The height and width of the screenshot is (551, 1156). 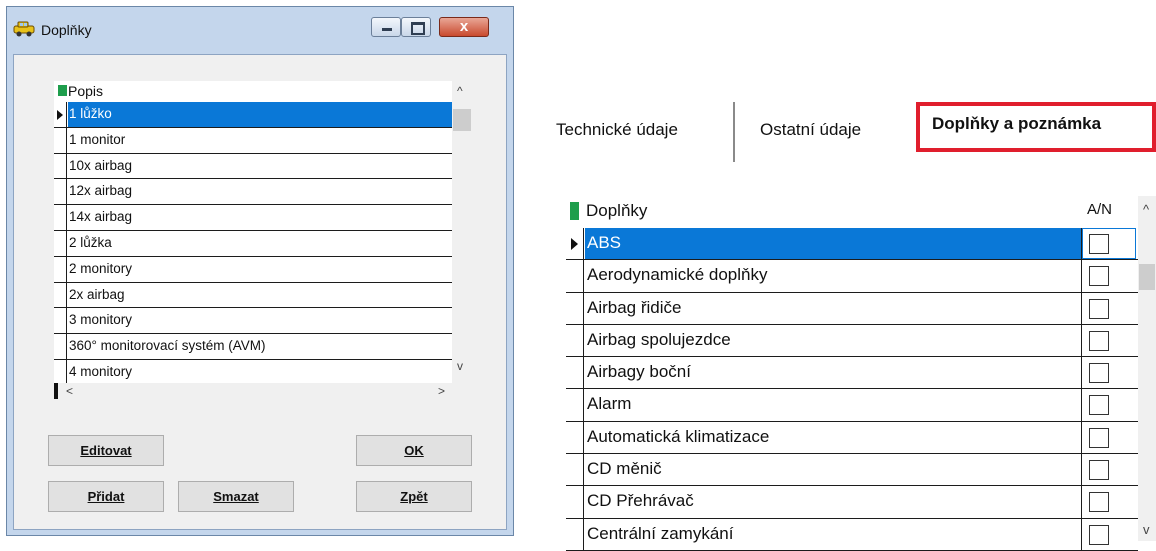 What do you see at coordinates (260, 372) in the screenshot?
I see `list-item-label: 4 monitory` at bounding box center [260, 372].